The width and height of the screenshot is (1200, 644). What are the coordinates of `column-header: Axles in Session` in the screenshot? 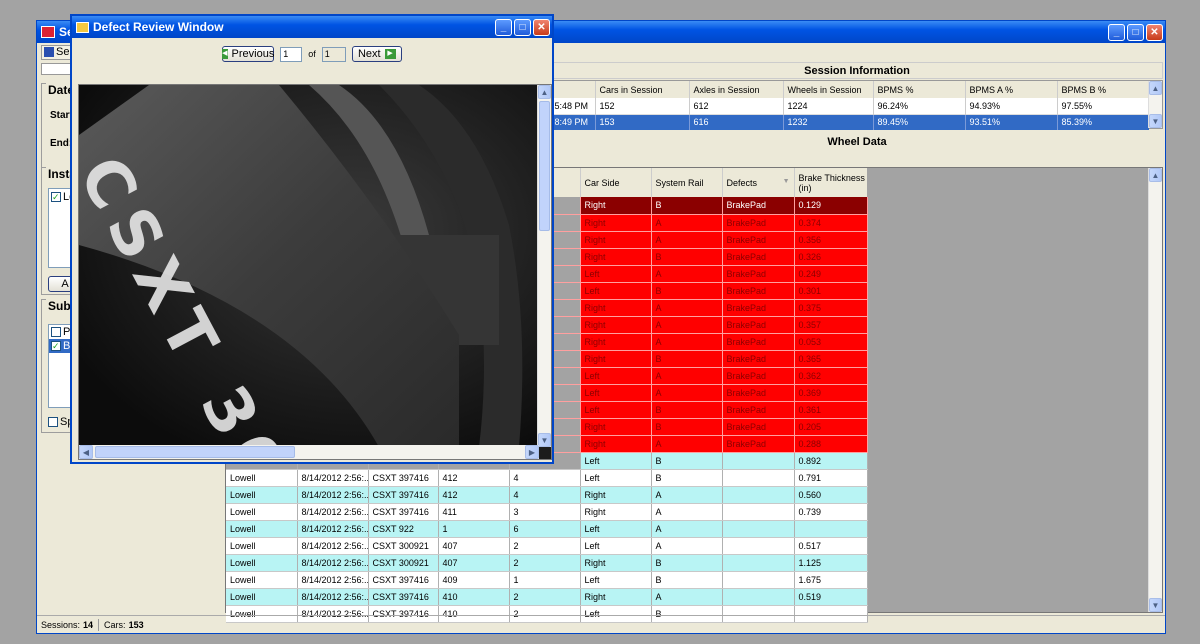 It's located at (736, 89).